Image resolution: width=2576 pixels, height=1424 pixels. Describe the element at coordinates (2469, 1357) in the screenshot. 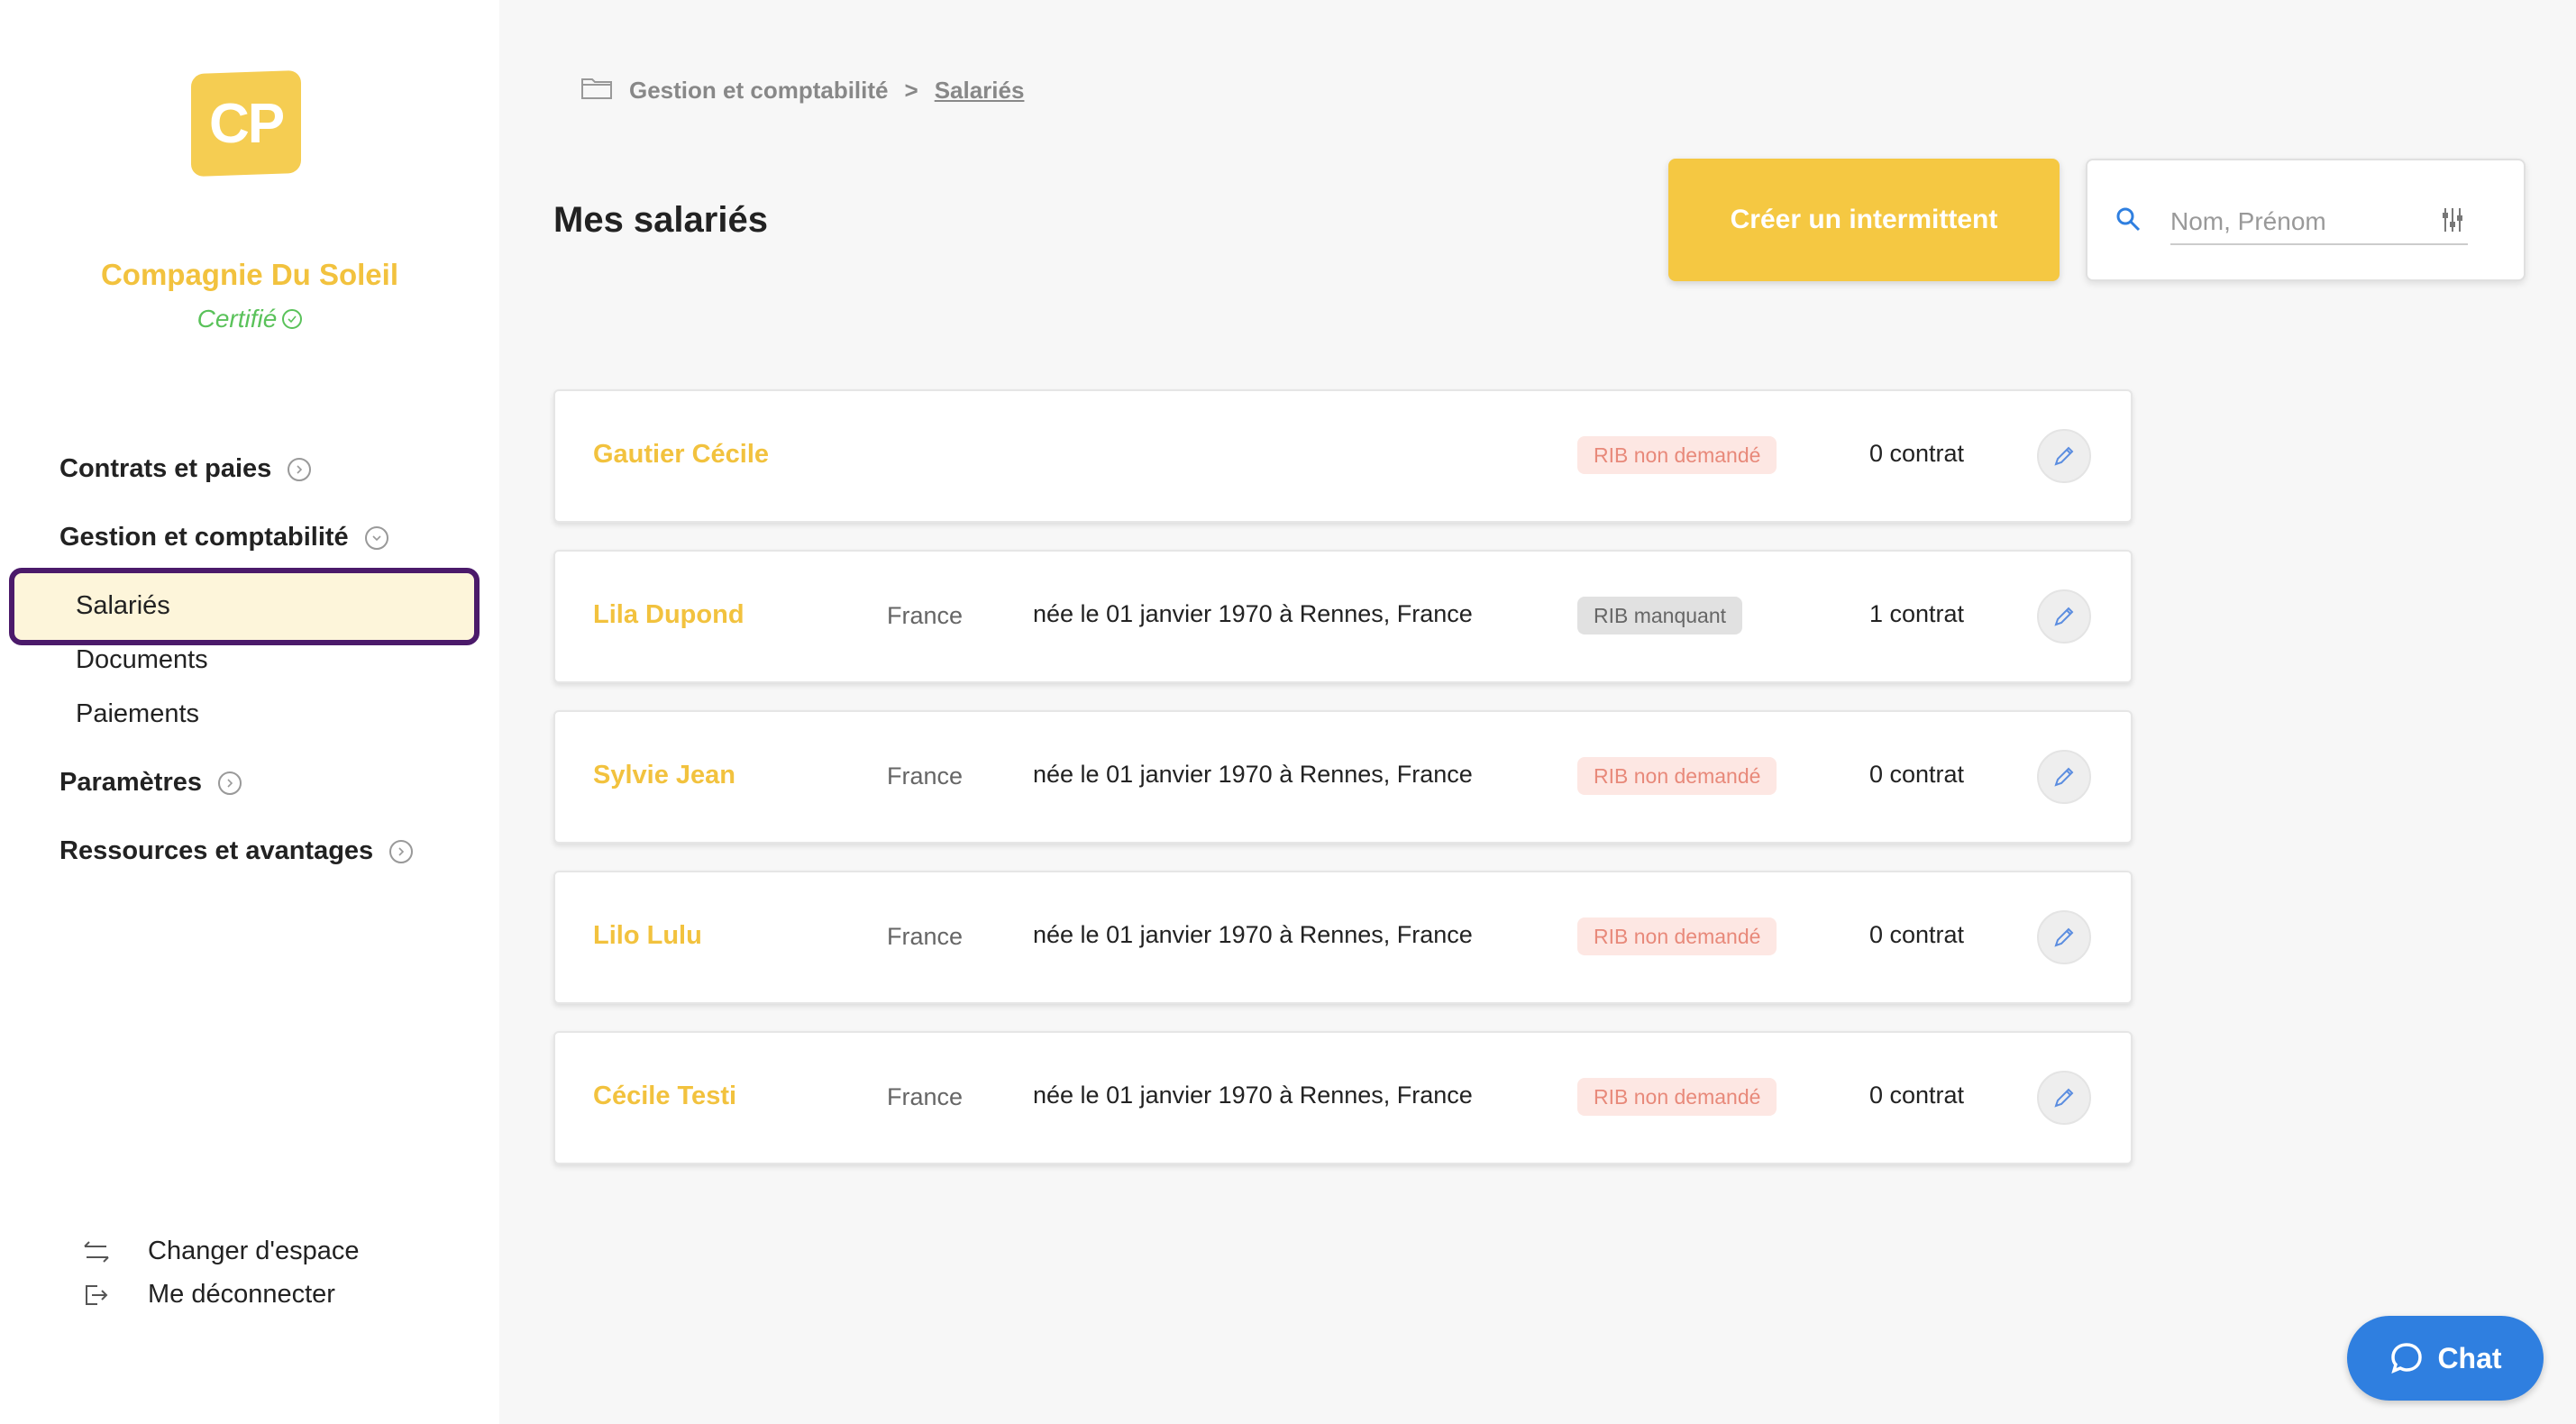

I see `chat-label: Chat` at that location.